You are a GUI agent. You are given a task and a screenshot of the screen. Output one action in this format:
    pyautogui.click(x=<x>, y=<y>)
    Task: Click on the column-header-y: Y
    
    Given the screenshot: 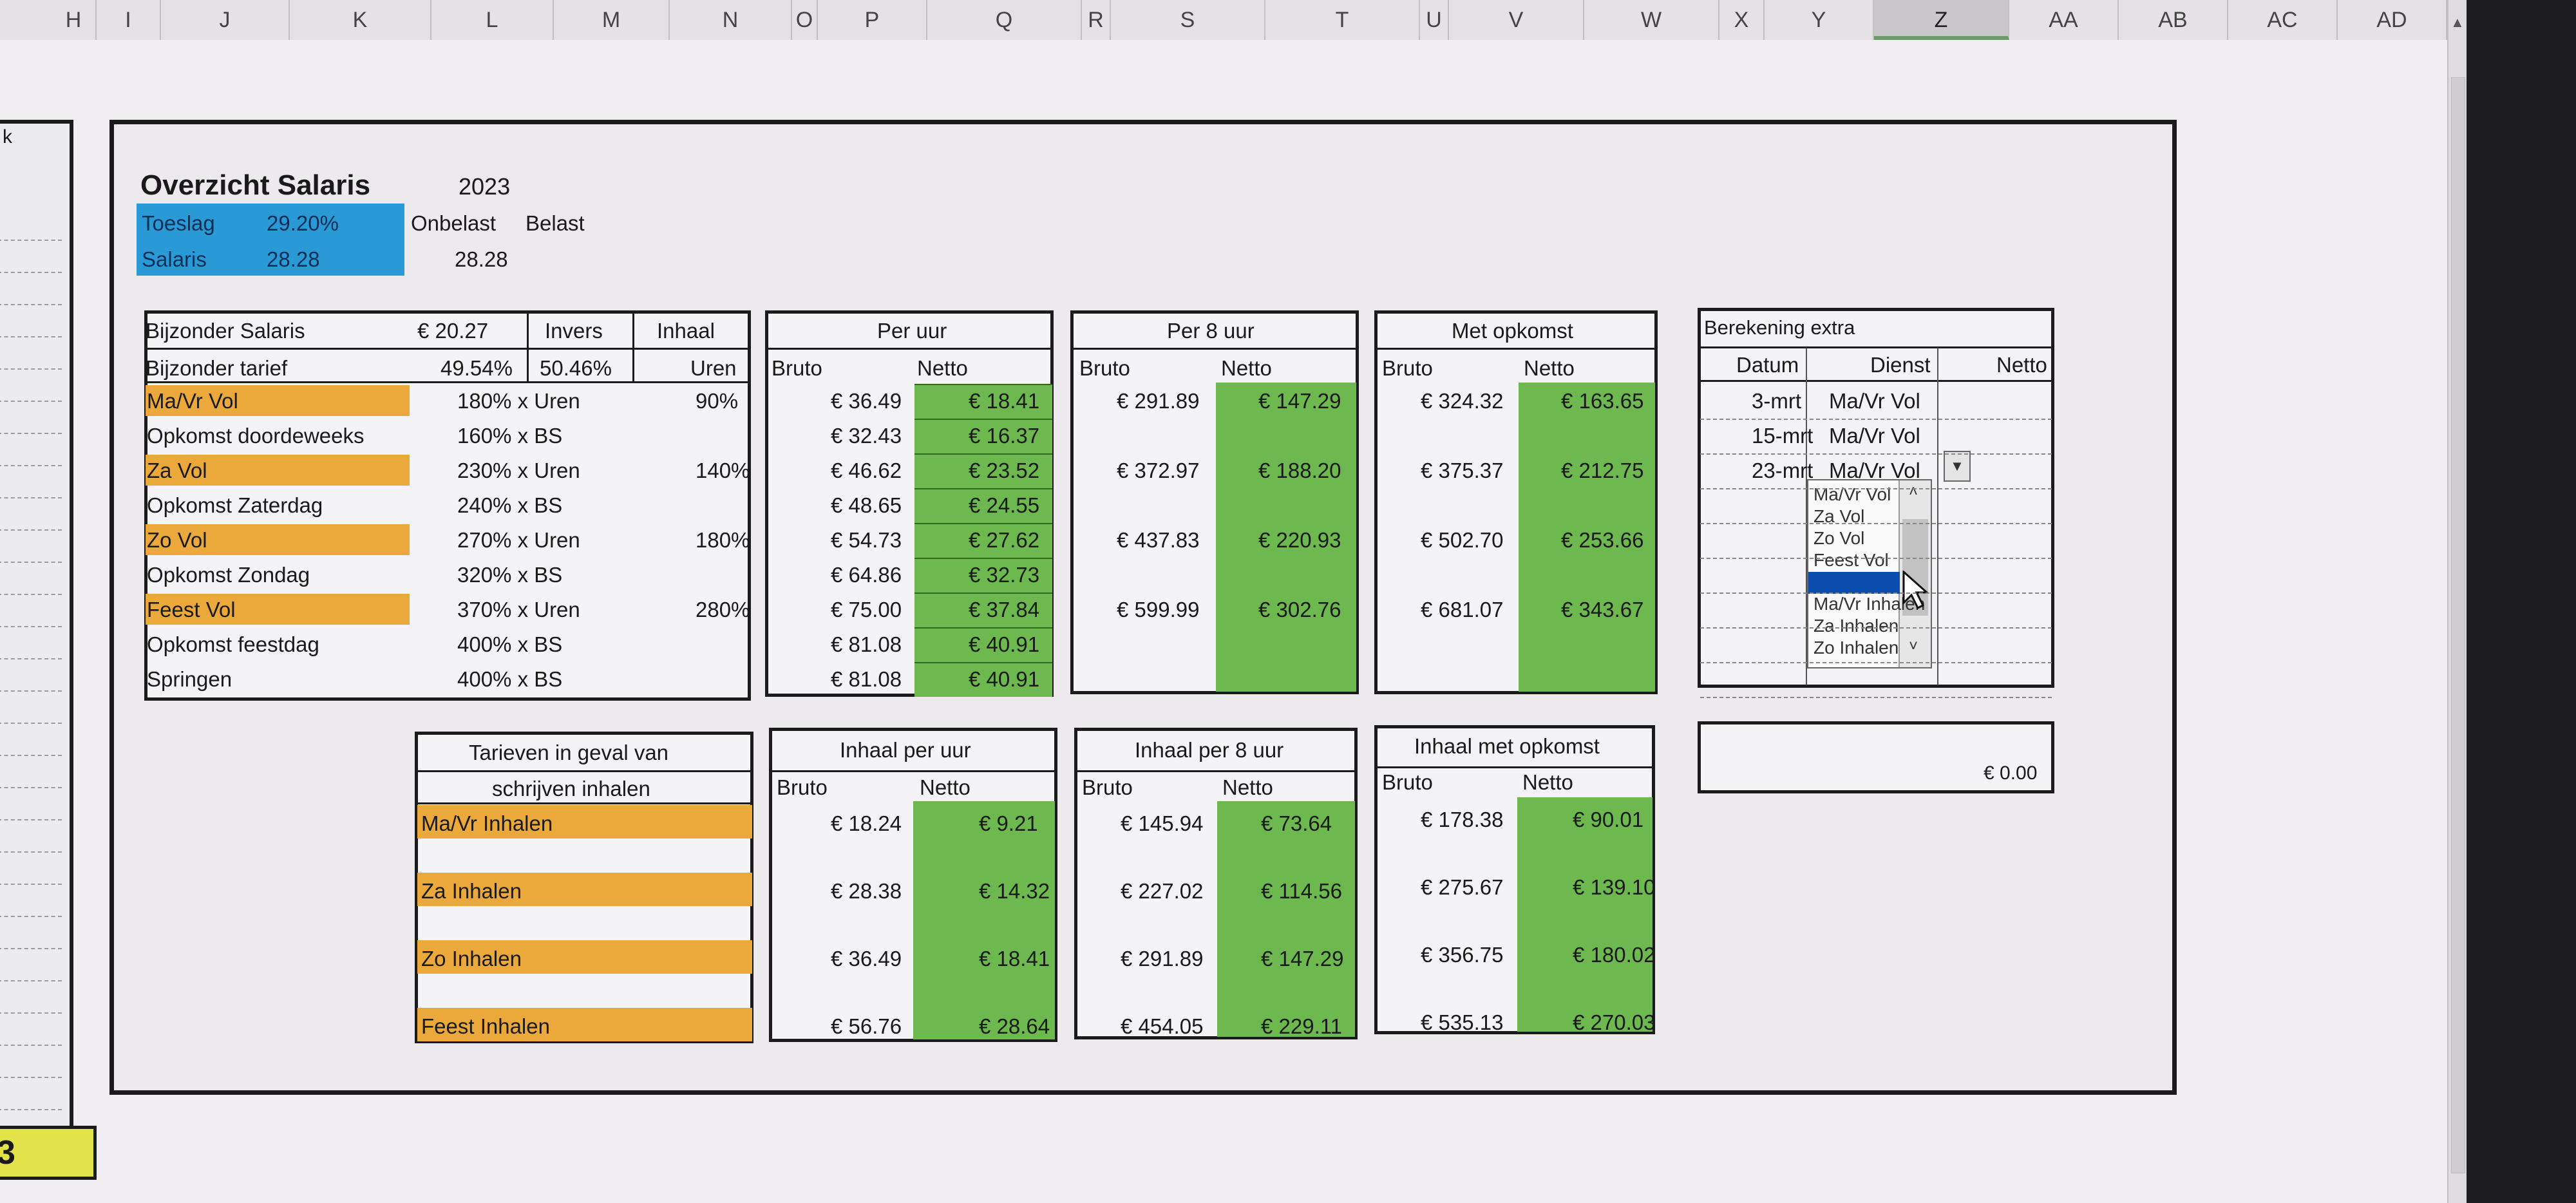 What is the action you would take?
    pyautogui.click(x=1820, y=20)
    